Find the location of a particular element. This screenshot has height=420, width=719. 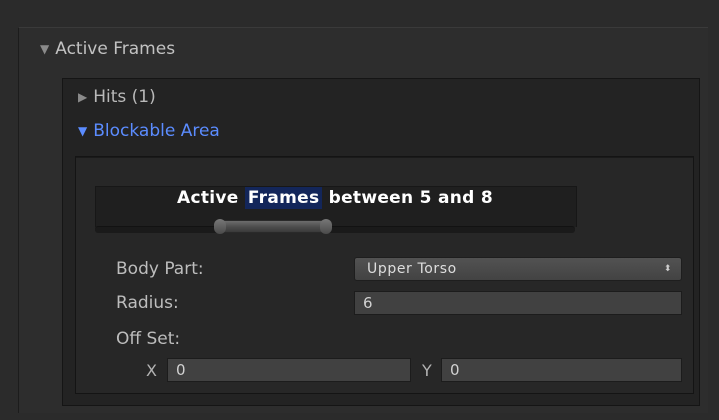

frame-range-label: Active Frames between 5 and 8 is located at coordinates (335, 200).